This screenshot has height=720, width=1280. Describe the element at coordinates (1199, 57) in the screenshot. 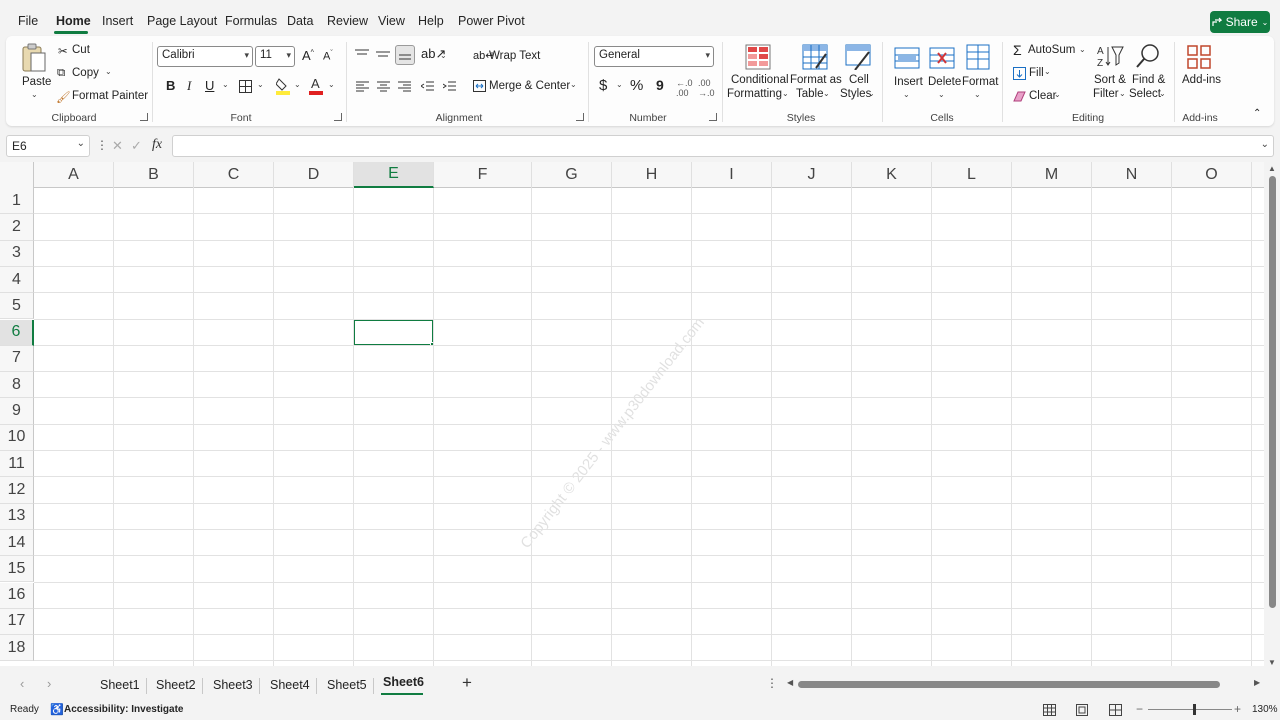

I see `add-ins-icon` at that location.